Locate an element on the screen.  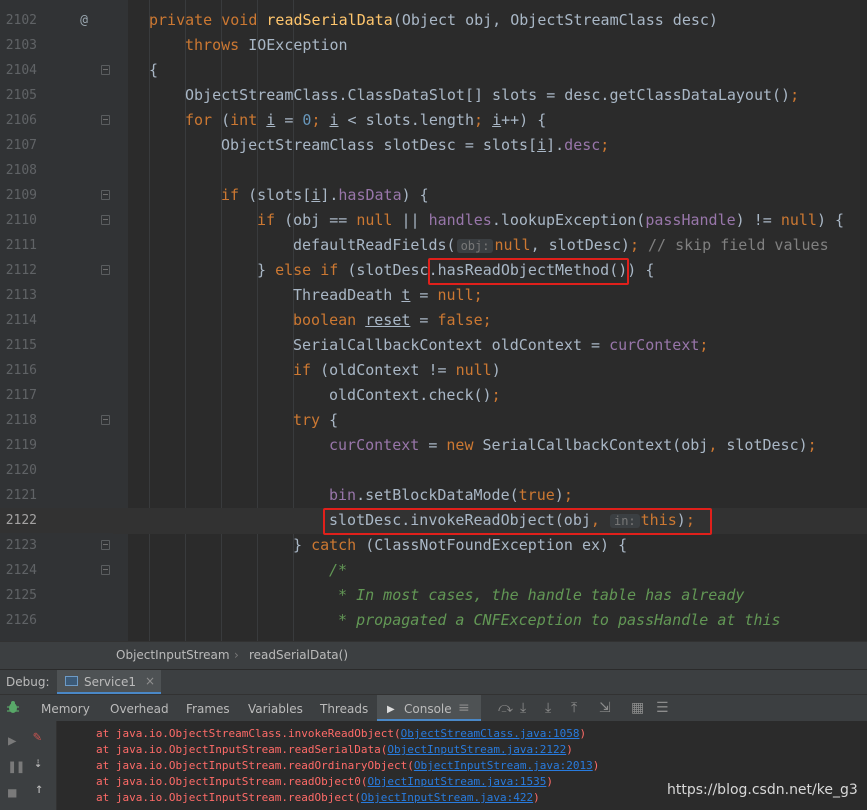
step-out-icon: ⤒ is located at coordinates (574, 708).